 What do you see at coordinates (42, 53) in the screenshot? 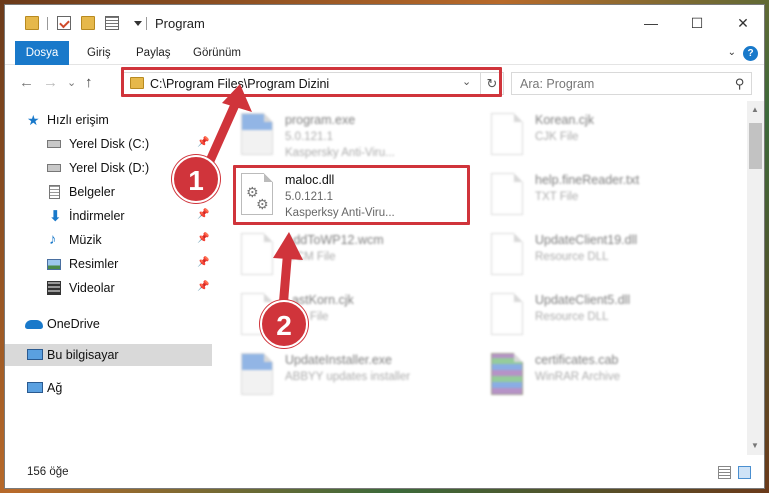
I see `tab-file: Dosya` at bounding box center [42, 53].